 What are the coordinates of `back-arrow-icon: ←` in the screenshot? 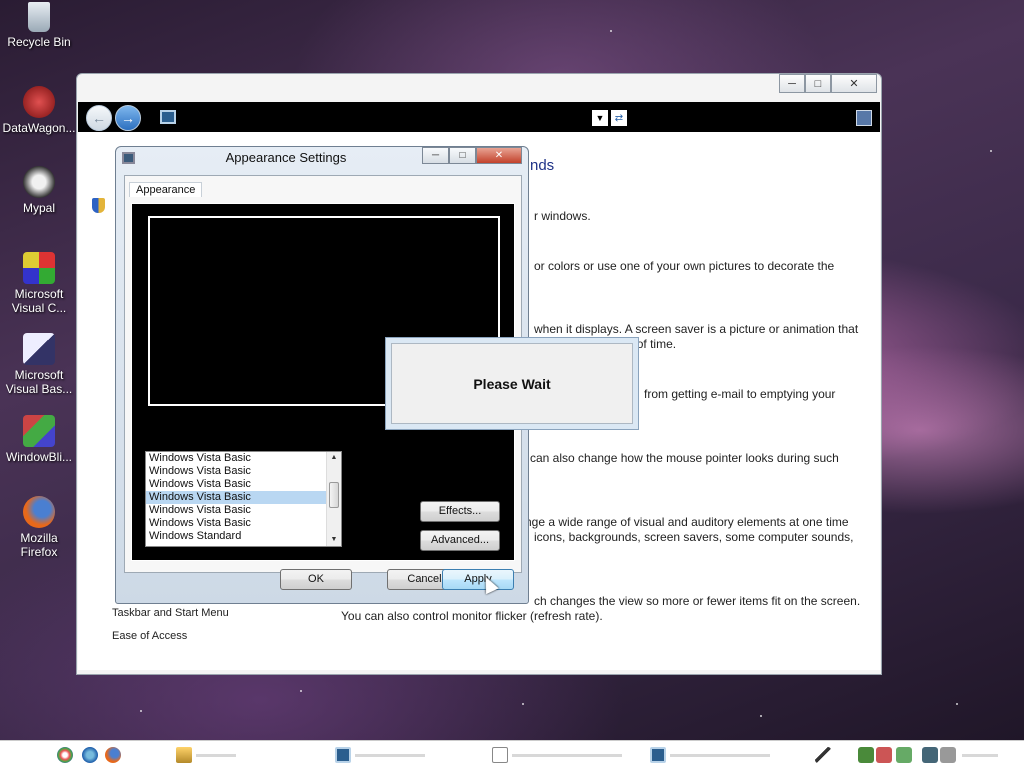 It's located at (99, 118).